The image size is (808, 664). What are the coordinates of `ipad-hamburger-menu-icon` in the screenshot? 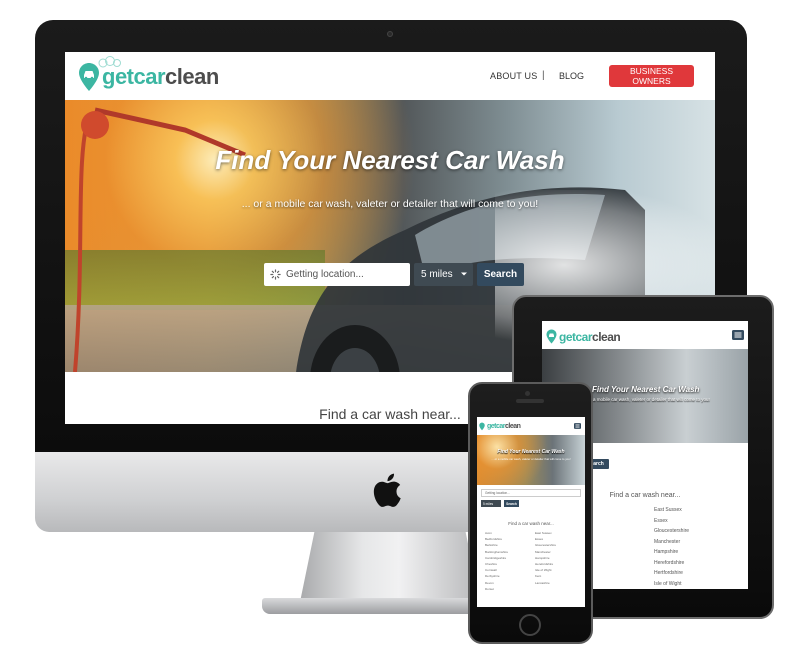 It's located at (738, 335).